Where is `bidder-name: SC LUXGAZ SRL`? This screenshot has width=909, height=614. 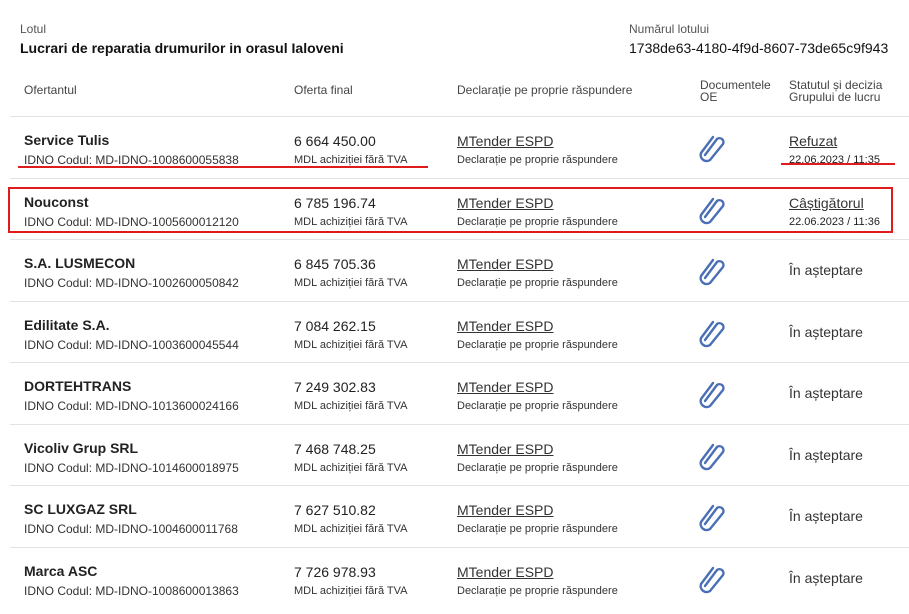 bidder-name: SC LUXGAZ SRL is located at coordinates (80, 509).